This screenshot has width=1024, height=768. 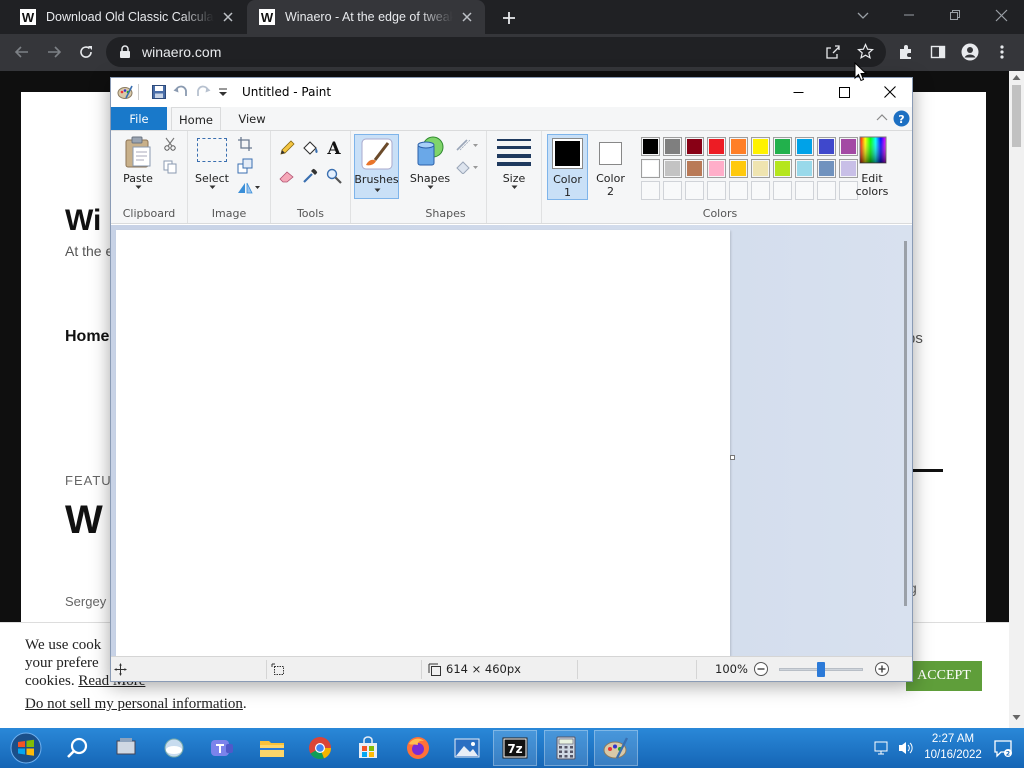 I want to click on paint-minimize-button, so click(x=798, y=92).